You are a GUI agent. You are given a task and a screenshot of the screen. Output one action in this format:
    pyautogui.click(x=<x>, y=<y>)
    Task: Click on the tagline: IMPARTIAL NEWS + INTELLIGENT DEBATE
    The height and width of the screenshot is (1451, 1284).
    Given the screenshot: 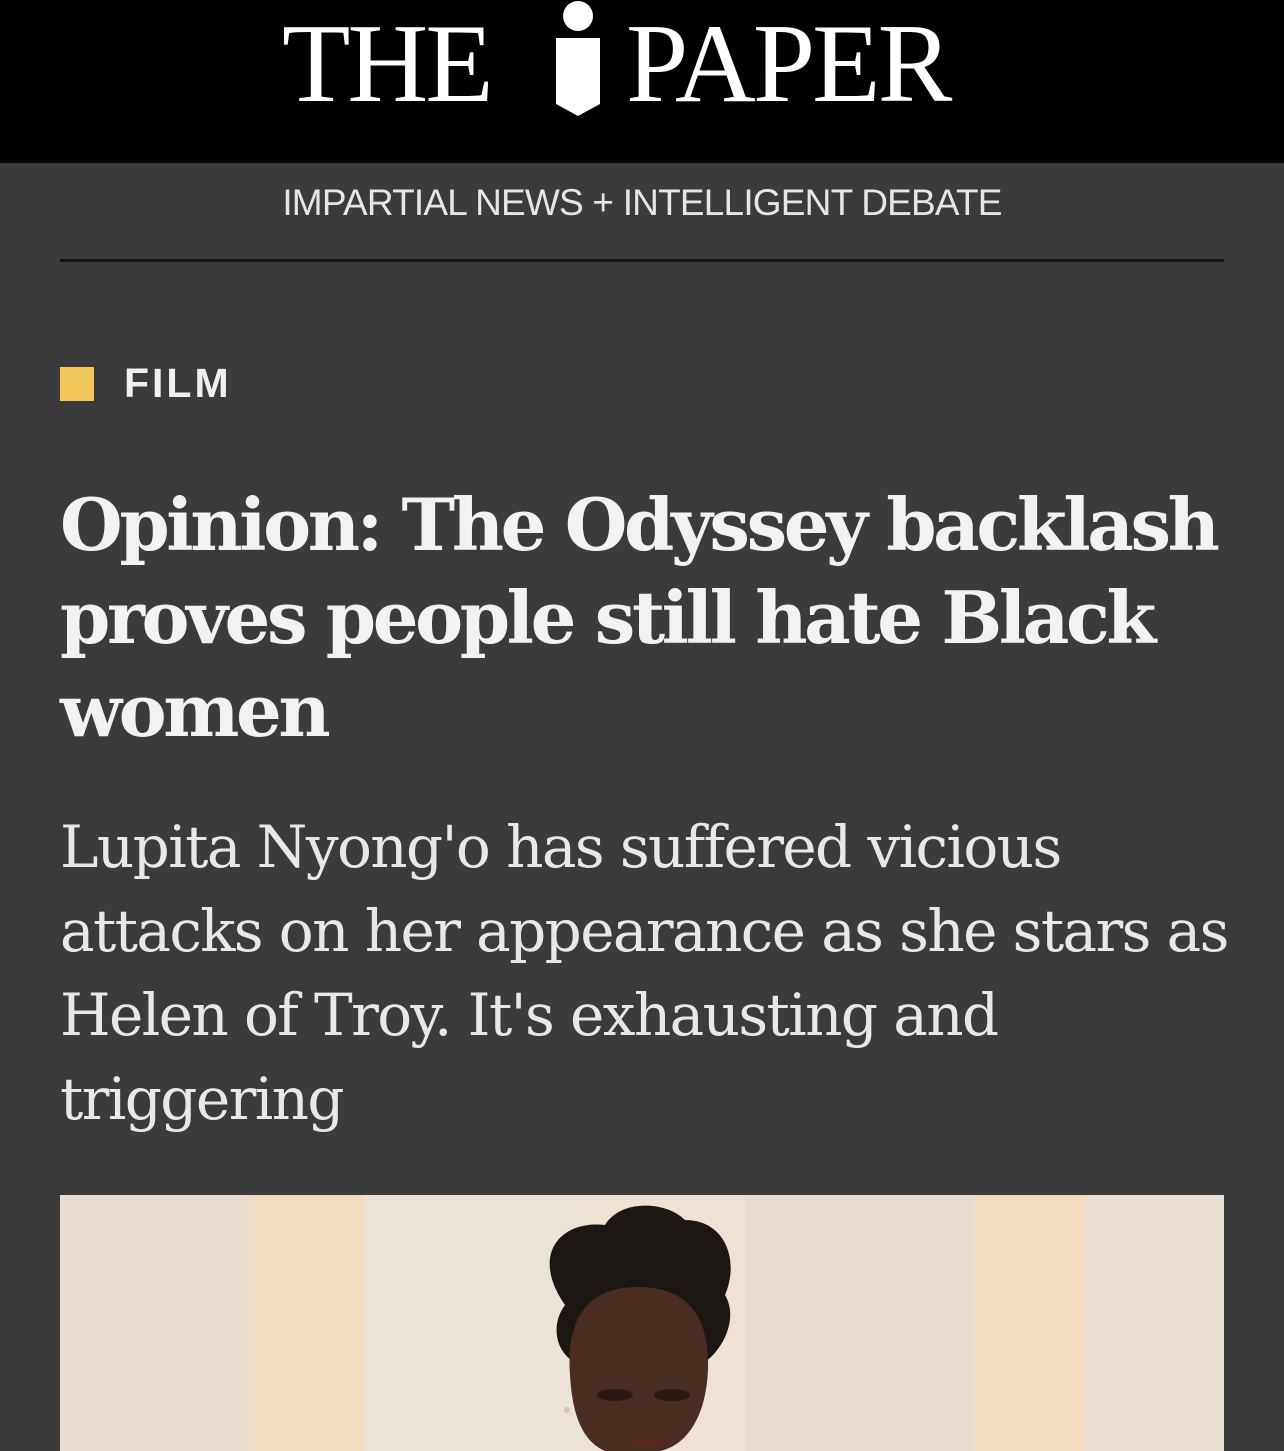 What is the action you would take?
    pyautogui.click(x=642, y=202)
    